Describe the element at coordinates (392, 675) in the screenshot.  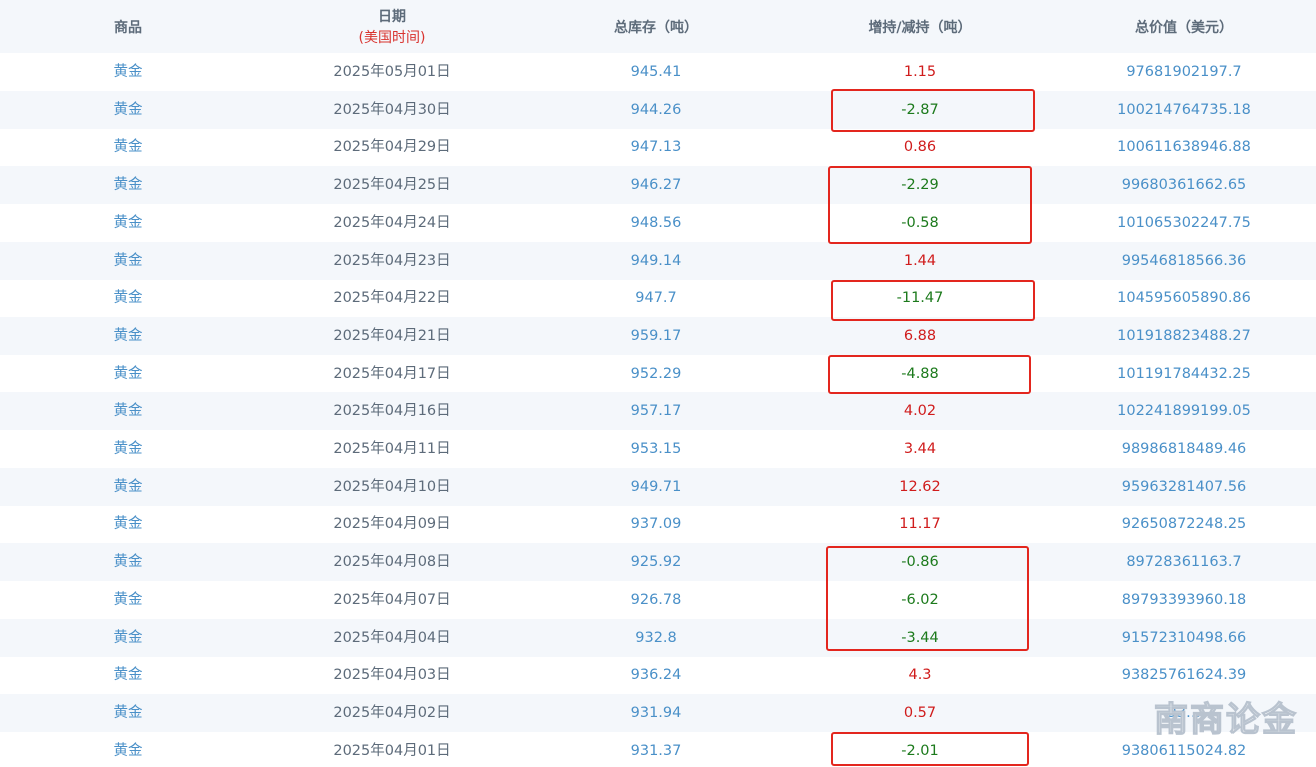
I see `cell-date: 2025年04月03日` at that location.